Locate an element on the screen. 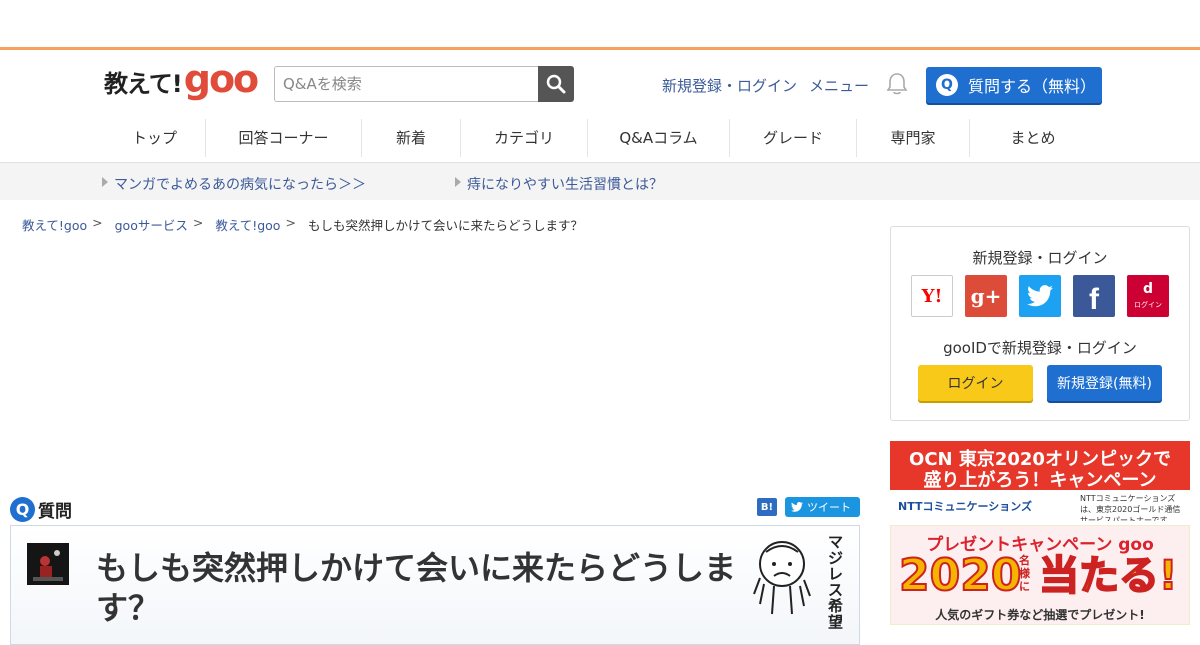 The image size is (1200, 645). nav-item-grade: グレード is located at coordinates (793, 138).